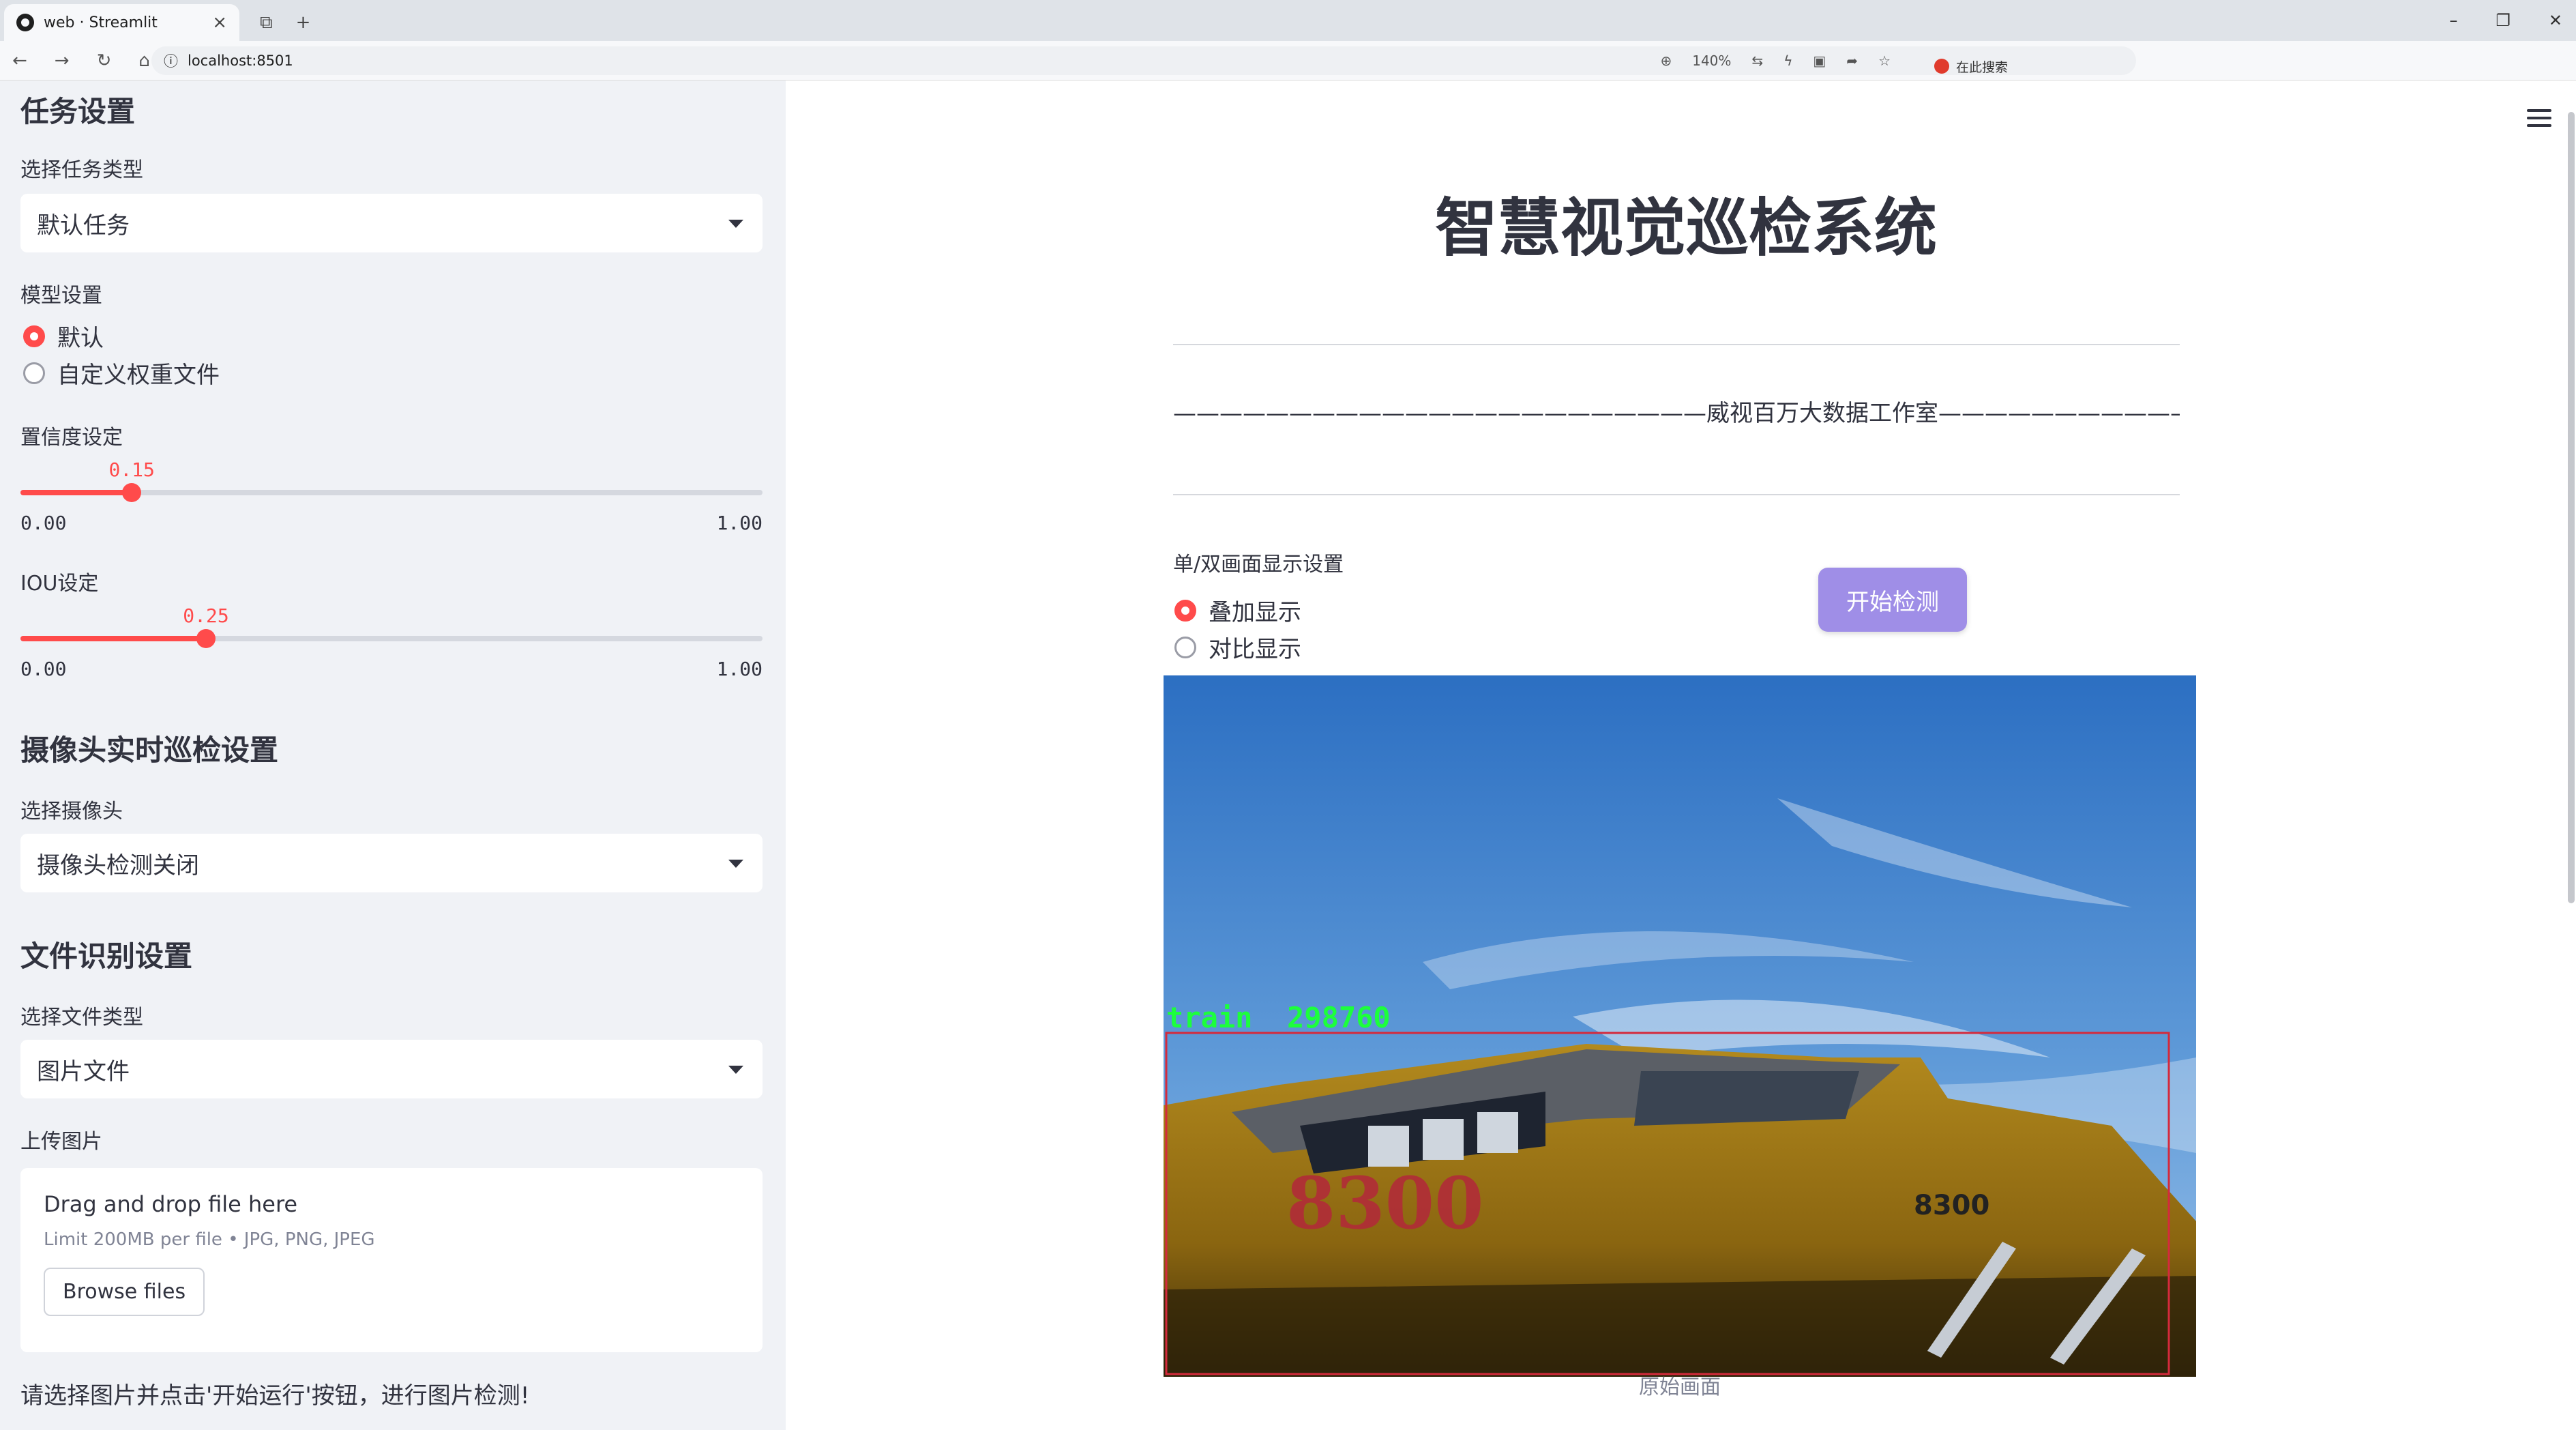 Image resolution: width=2576 pixels, height=1430 pixels. What do you see at coordinates (303, 23) in the screenshot?
I see `new-tab-icon: +` at bounding box center [303, 23].